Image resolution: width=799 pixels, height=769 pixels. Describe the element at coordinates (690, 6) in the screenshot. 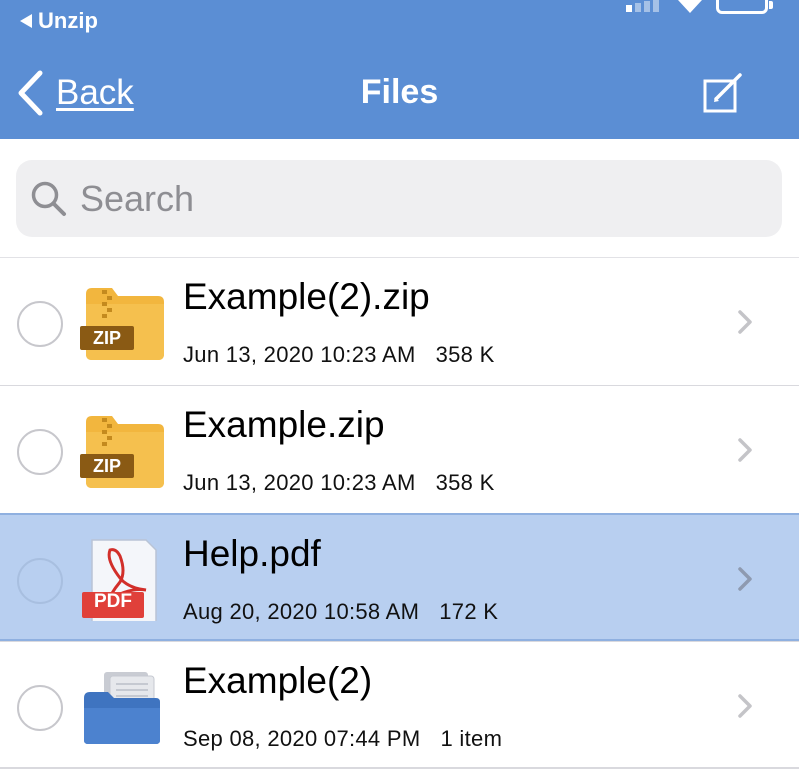

I see `wifi-icon` at that location.